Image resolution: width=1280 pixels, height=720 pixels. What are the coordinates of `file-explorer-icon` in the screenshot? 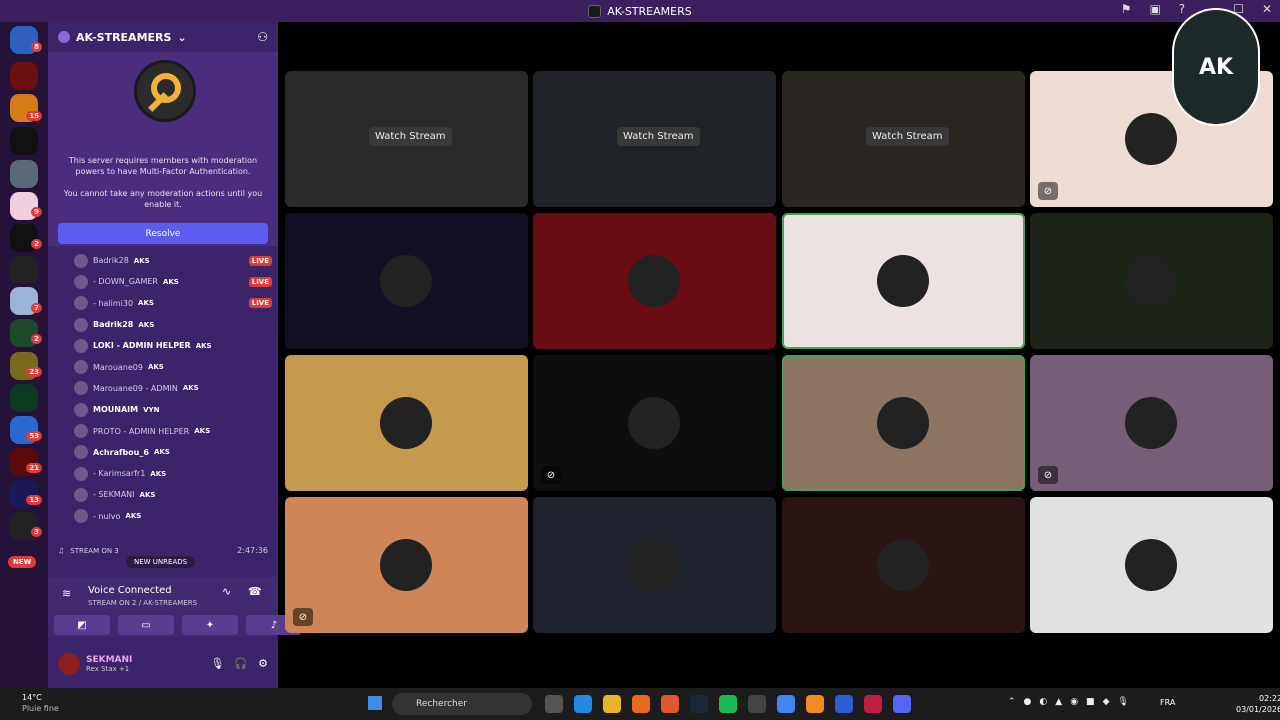 It's located at (612, 704).